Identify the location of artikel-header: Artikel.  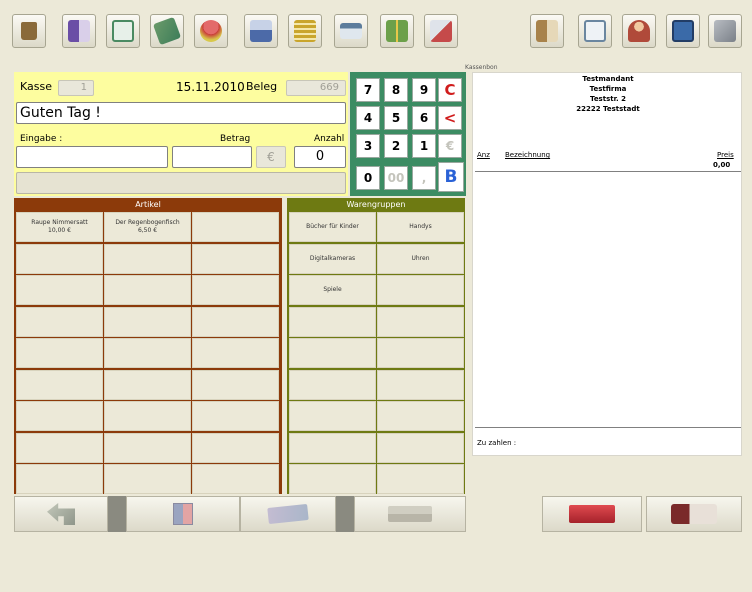
(148, 204).